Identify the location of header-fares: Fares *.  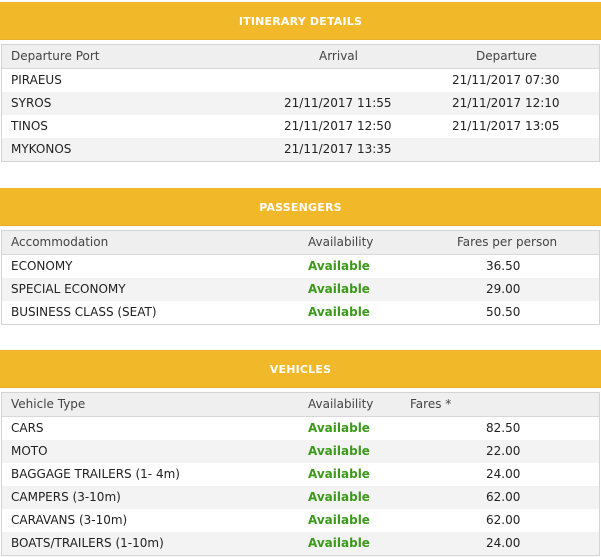
(431, 404).